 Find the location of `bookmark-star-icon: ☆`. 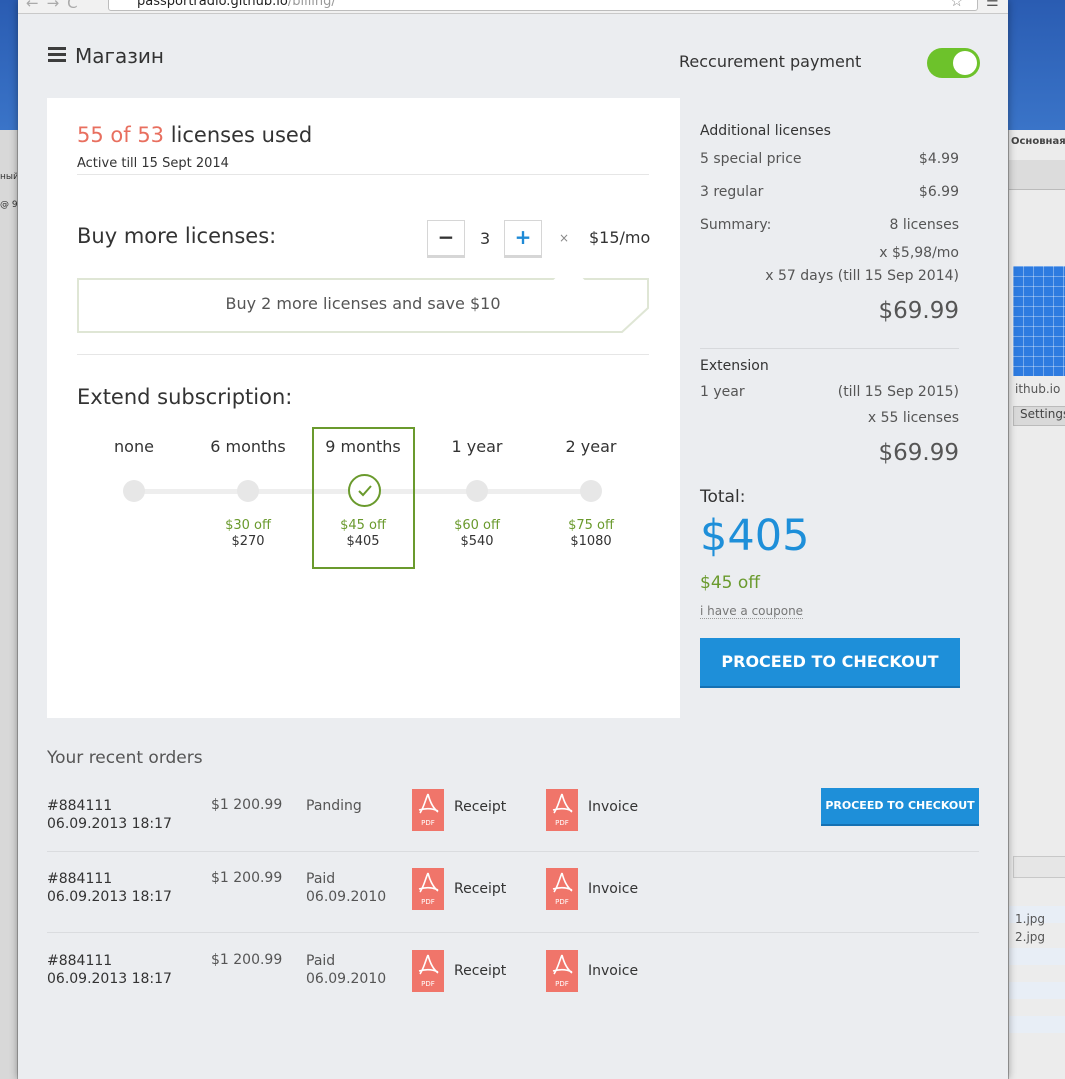

bookmark-star-icon: ☆ is located at coordinates (956, 5).